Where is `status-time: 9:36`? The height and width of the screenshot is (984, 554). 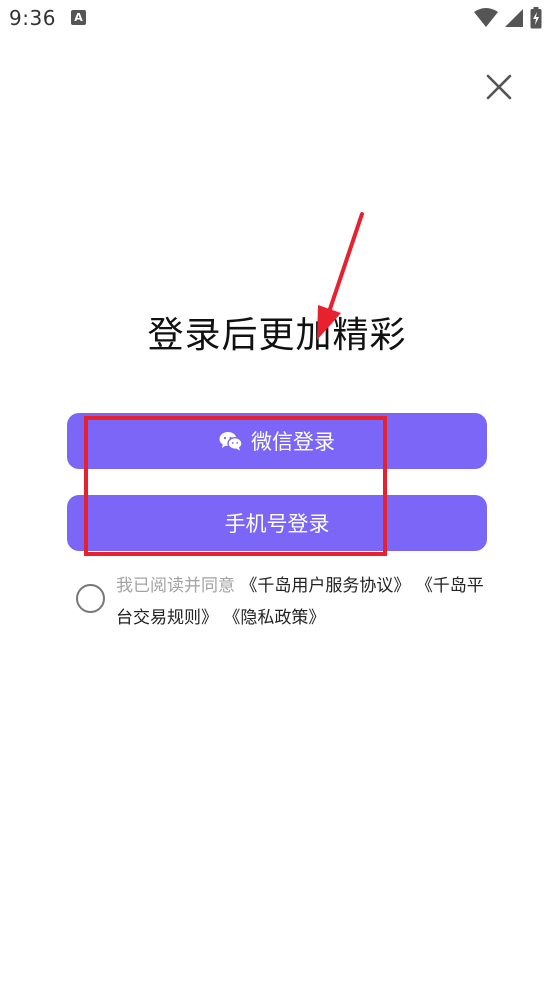 status-time: 9:36 is located at coordinates (32, 18).